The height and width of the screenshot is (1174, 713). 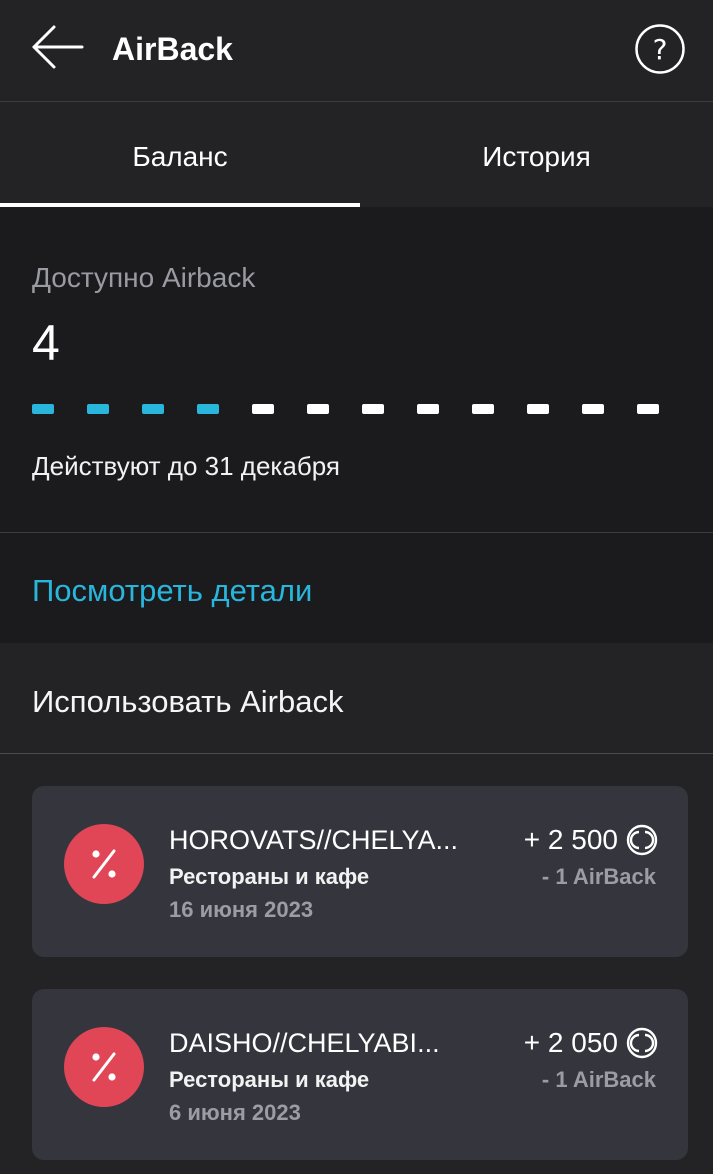 I want to click on tab-balance: Баланс, so click(x=180, y=155).